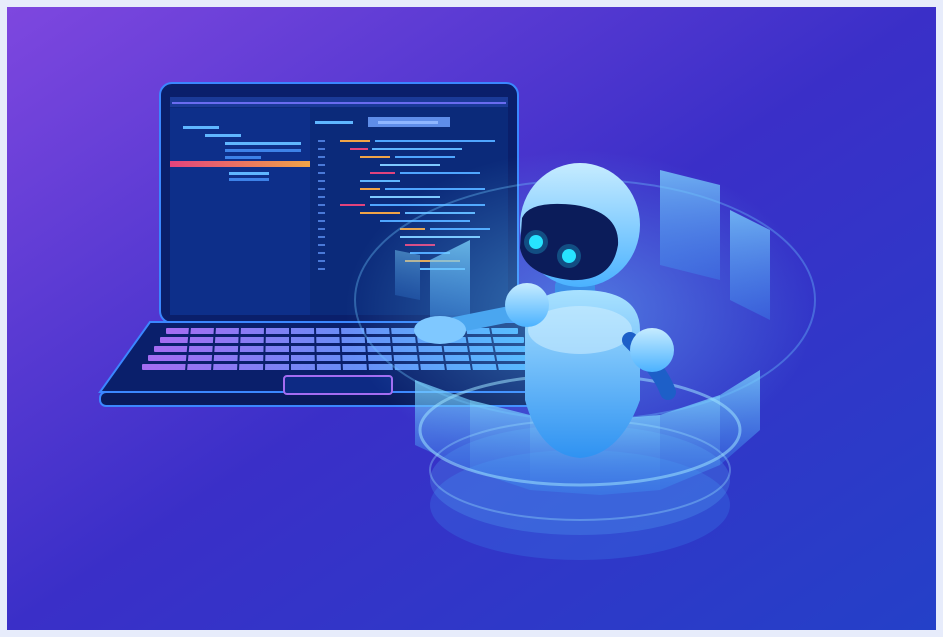 The height and width of the screenshot is (637, 943). What do you see at coordinates (527, 305) in the screenshot?
I see `robot-left-shoulder` at bounding box center [527, 305].